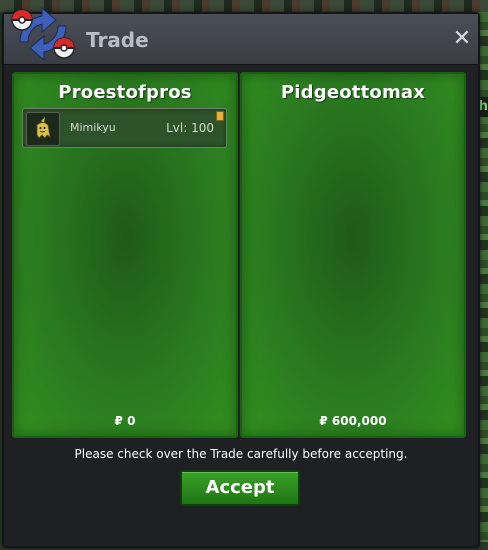 The height and width of the screenshot is (550, 488). Describe the element at coordinates (125, 92) in the screenshot. I see `my-player-name: Proestofpros` at that location.